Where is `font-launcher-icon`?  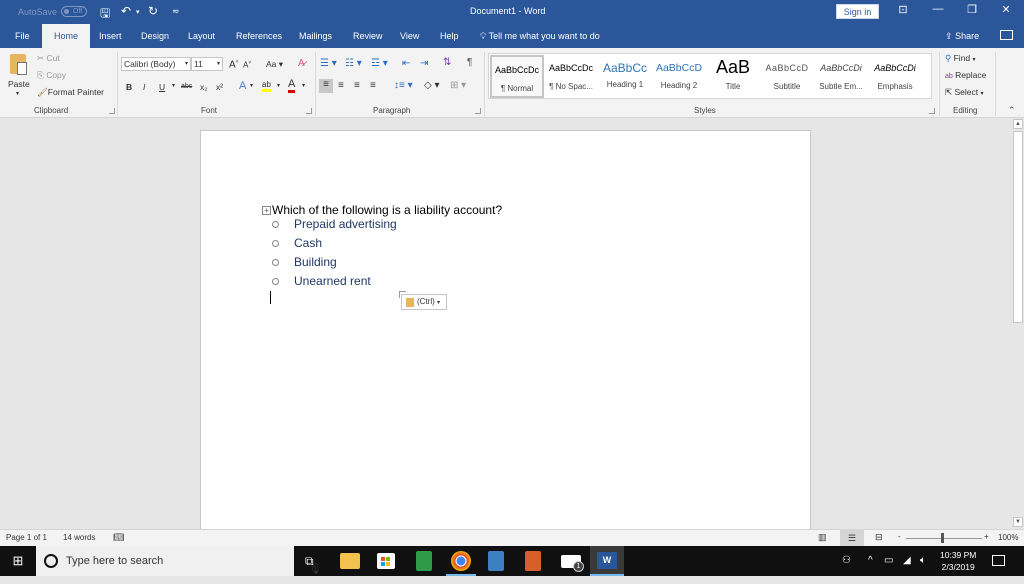
font-launcher-icon is located at coordinates (309, 111).